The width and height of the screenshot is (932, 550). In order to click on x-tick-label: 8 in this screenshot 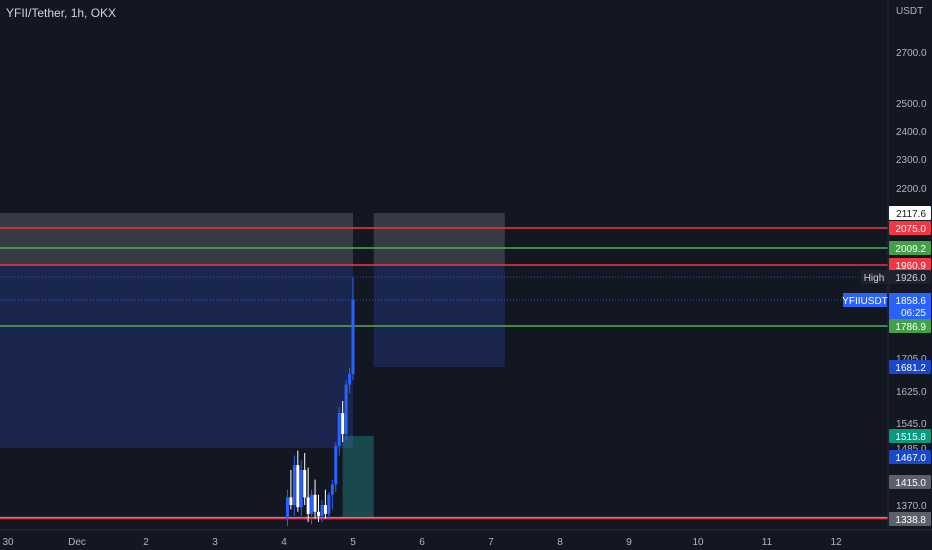, I will do `click(560, 542)`.